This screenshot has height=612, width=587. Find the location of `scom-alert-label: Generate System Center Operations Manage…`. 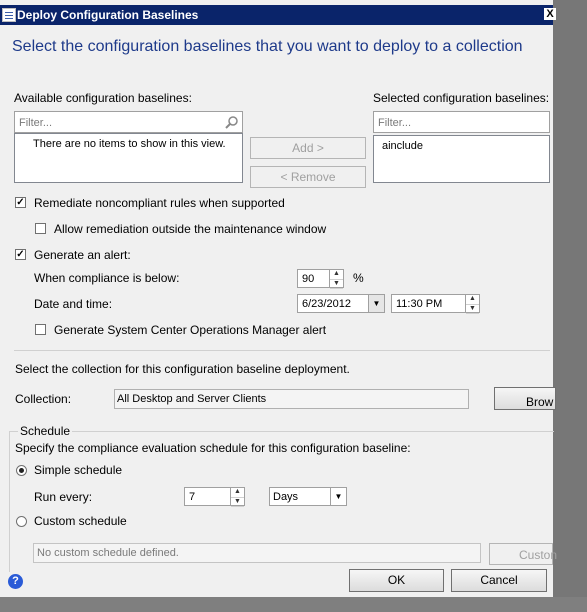

scom-alert-label: Generate System Center Operations Manage… is located at coordinates (190, 330).